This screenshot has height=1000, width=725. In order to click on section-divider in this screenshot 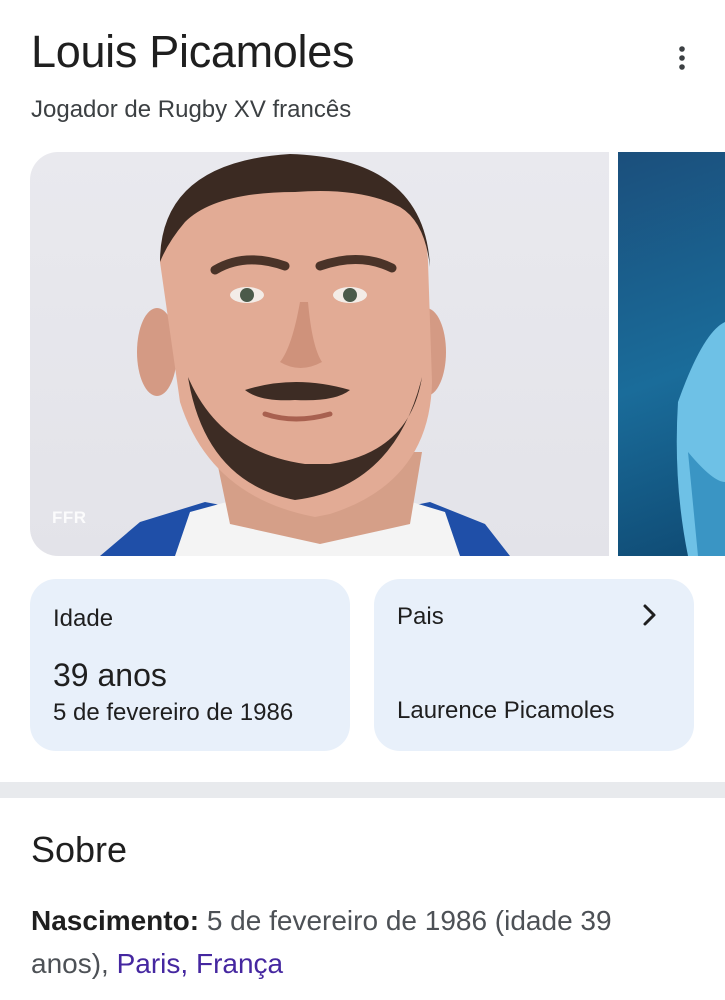, I will do `click(362, 790)`.